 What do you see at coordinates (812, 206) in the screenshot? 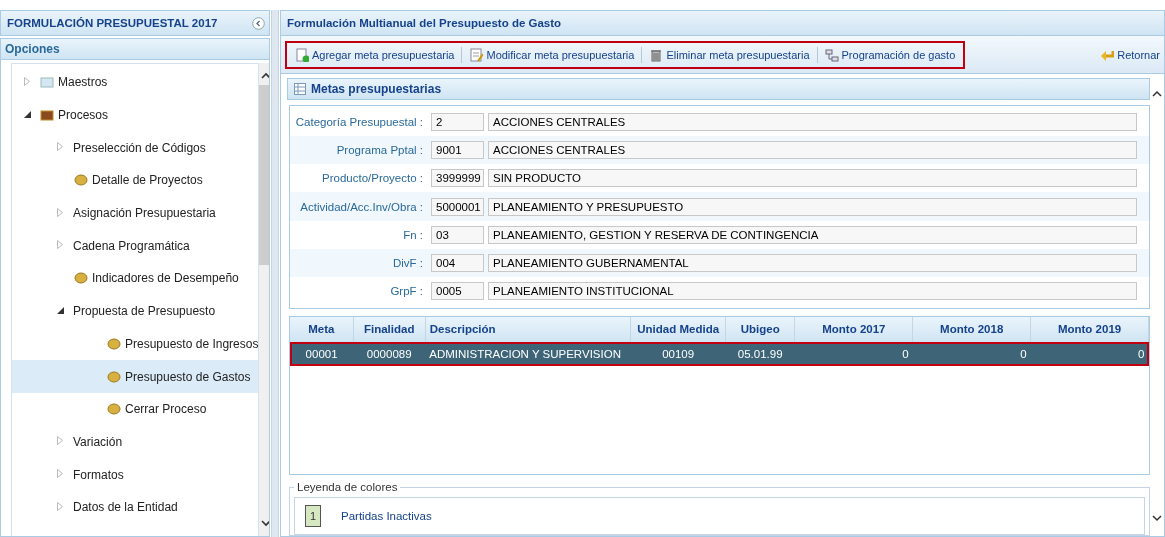
I see `description-field: PLANEAMIENTO Y PRESUPUESTO` at bounding box center [812, 206].